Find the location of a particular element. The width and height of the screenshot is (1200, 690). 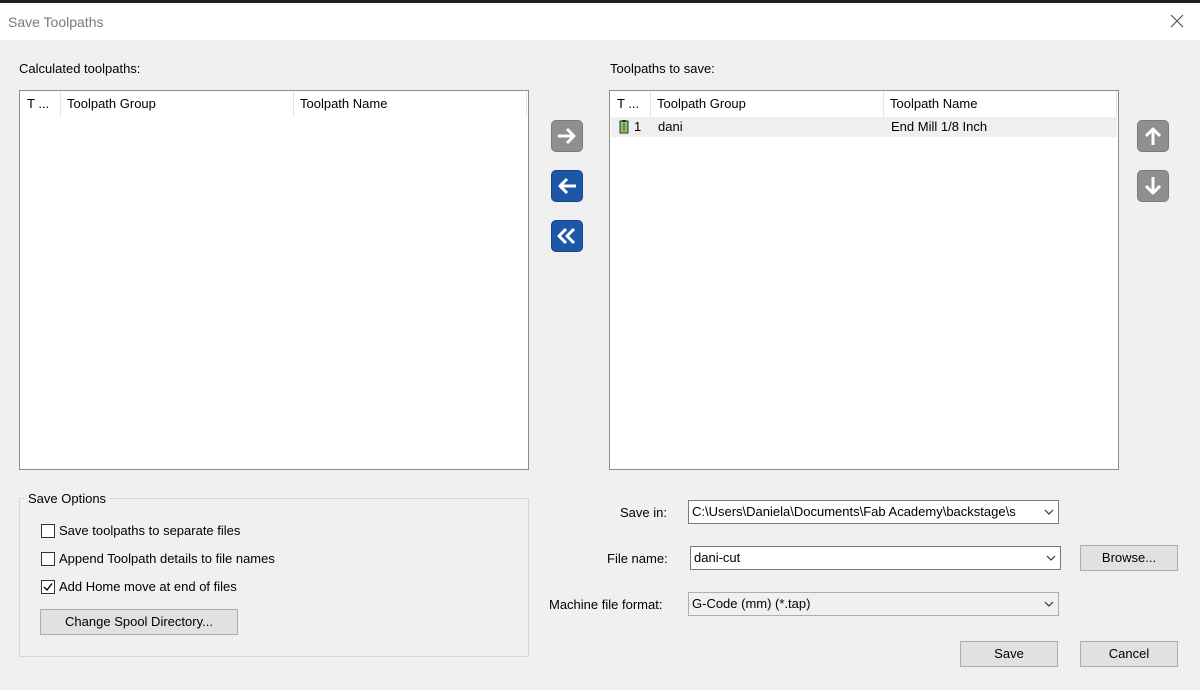

cancel-button: Cancel is located at coordinates (1129, 654).